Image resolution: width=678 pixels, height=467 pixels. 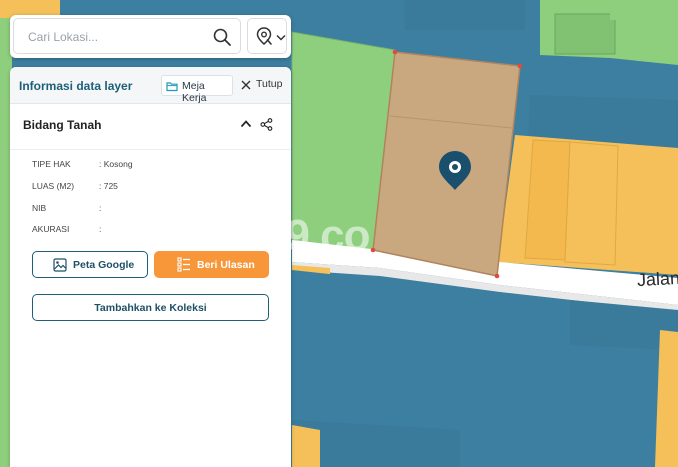 What do you see at coordinates (183, 264) in the screenshot?
I see `list-icon` at bounding box center [183, 264].